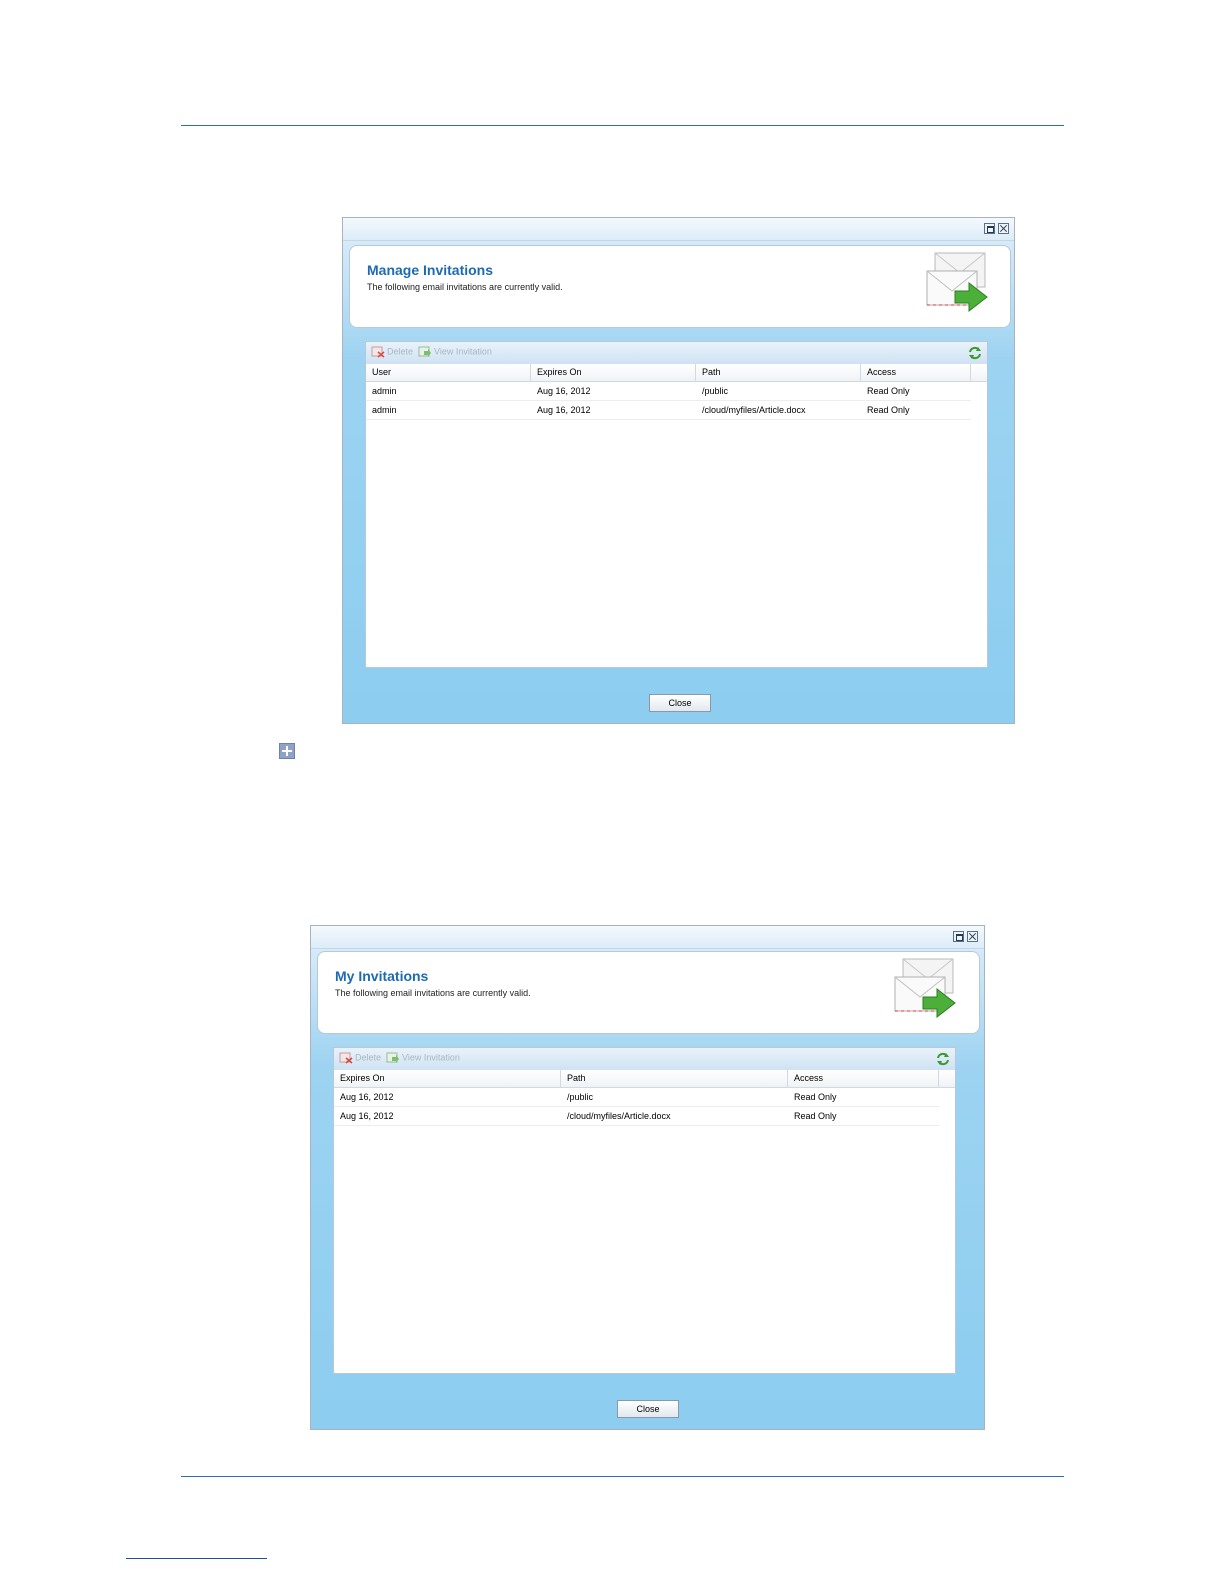 The image size is (1224, 1584). I want to click on footer-rule, so click(622, 1476).